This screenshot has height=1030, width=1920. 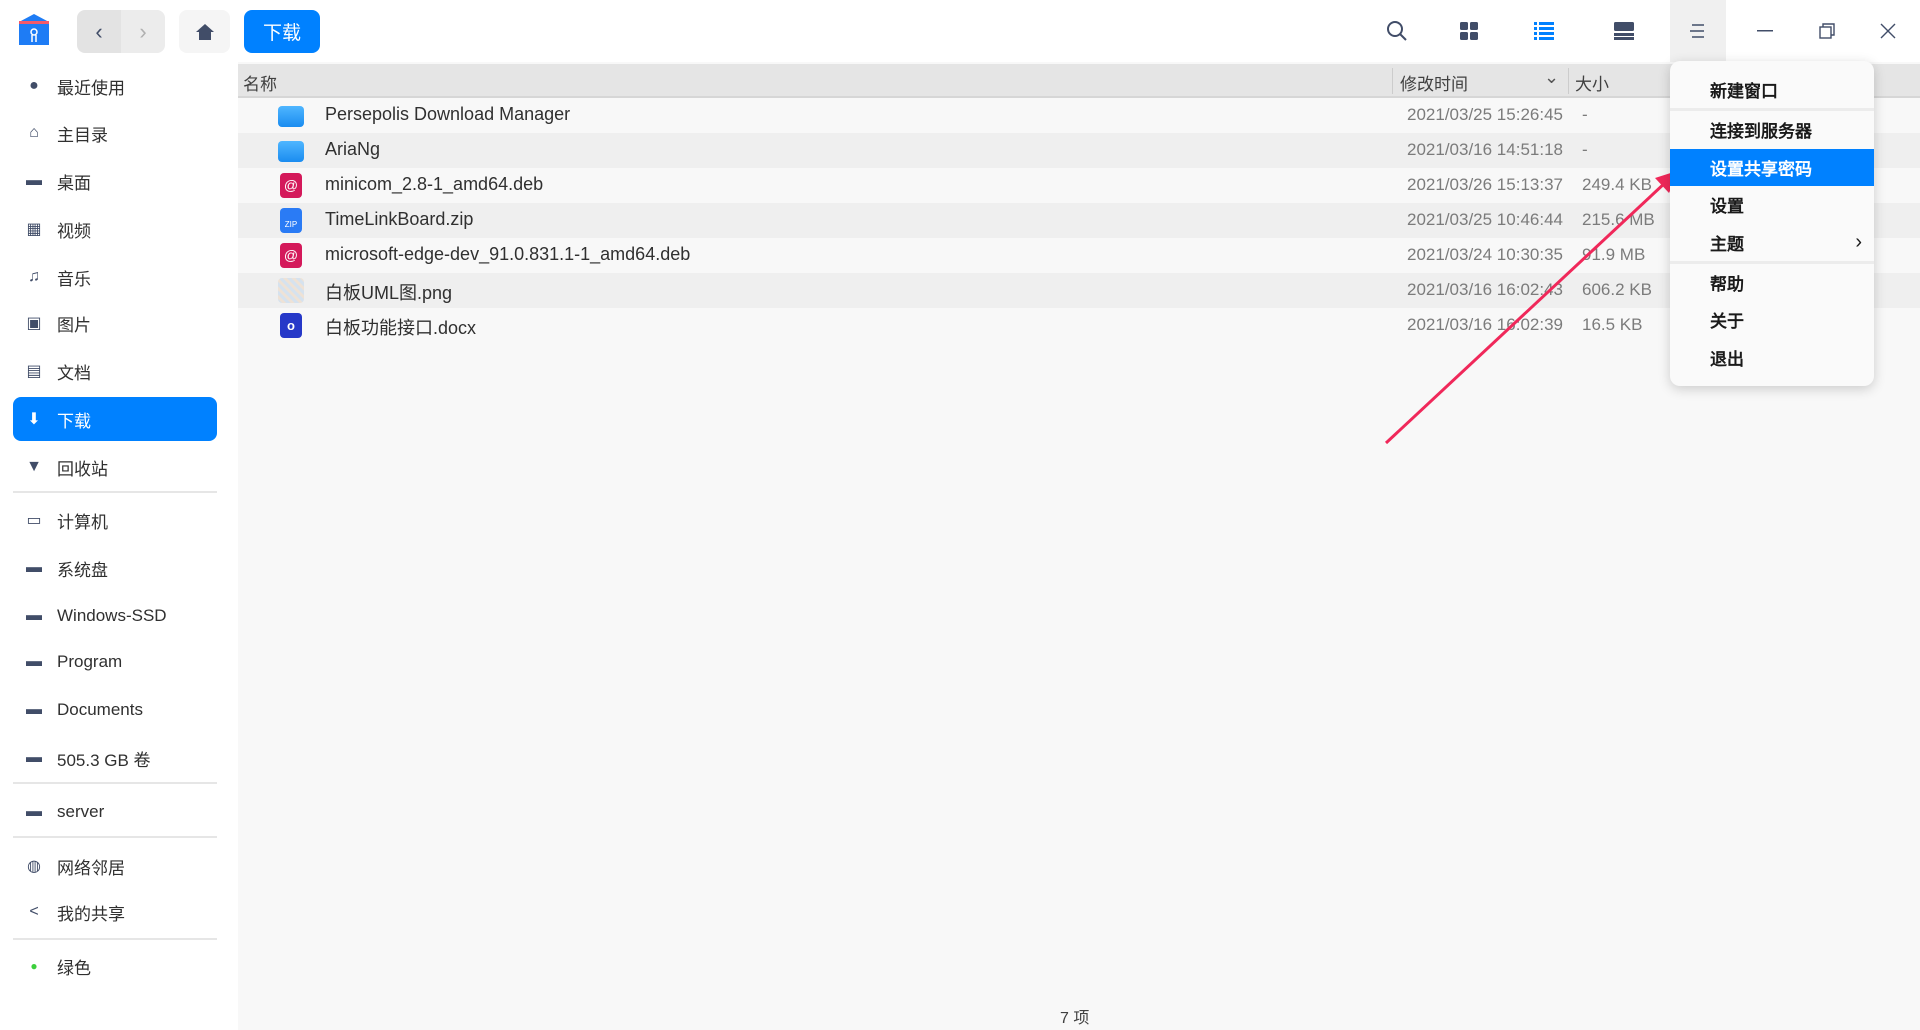 What do you see at coordinates (115, 133) in the screenshot?
I see `sidebar-item: ⌂ 主目录` at bounding box center [115, 133].